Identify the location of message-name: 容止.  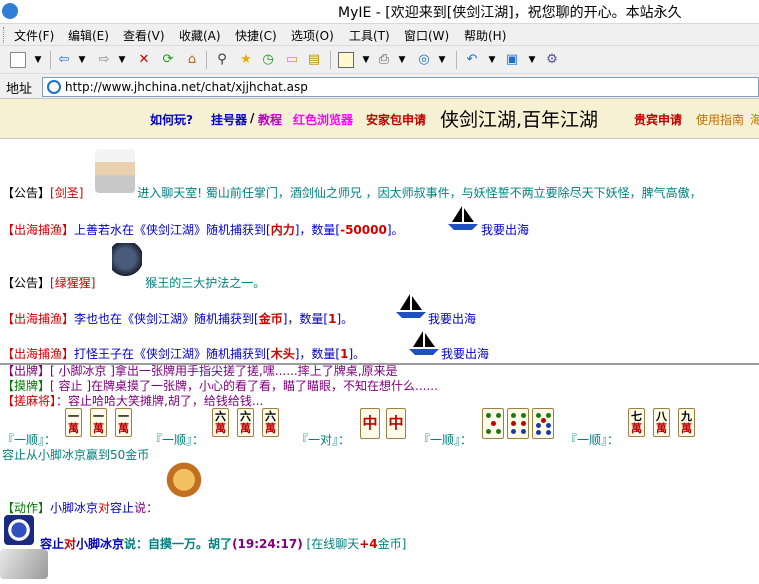
(122, 508).